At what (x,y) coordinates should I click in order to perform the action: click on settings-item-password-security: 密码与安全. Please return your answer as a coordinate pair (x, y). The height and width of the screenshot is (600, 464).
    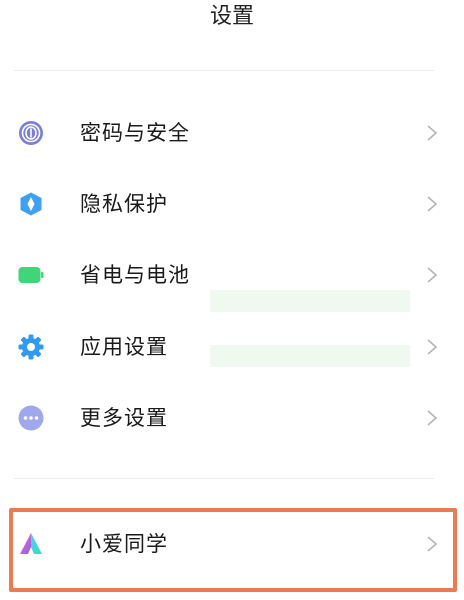
    Looking at the image, I should click on (232, 133).